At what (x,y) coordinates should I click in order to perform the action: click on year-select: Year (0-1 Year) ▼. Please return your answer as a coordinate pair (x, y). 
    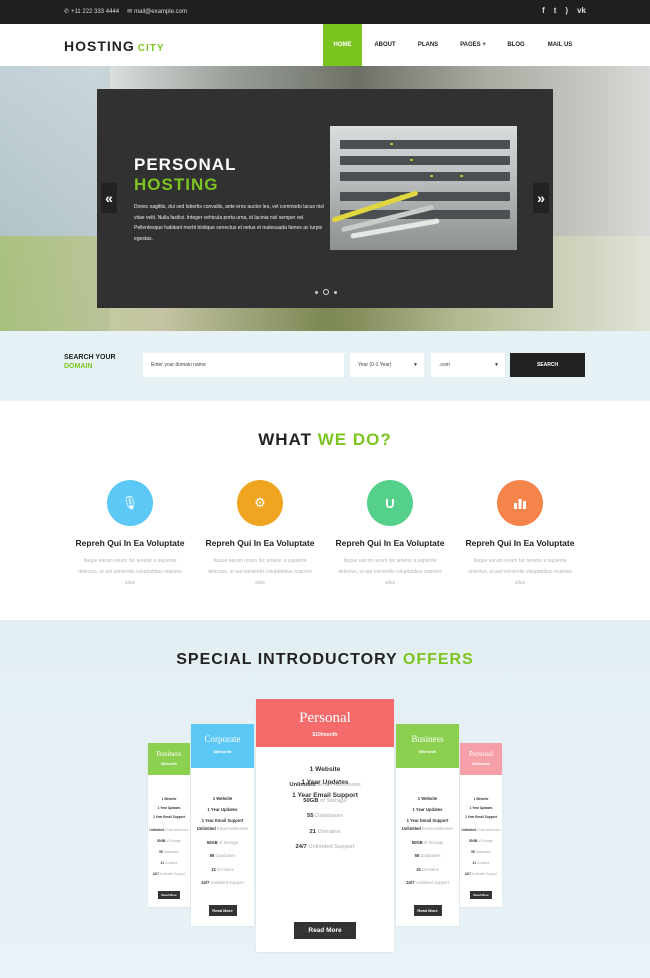
    Looking at the image, I should click on (387, 365).